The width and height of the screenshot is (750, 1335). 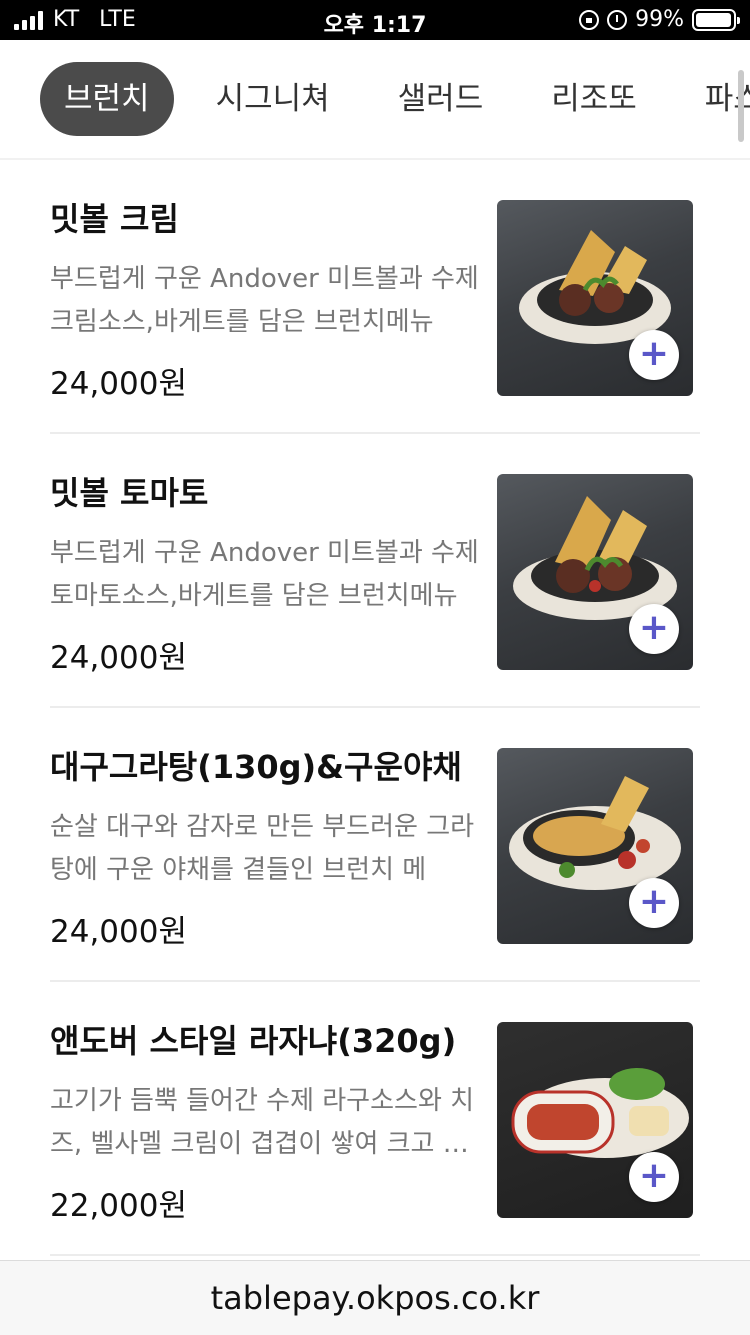 What do you see at coordinates (617, 19) in the screenshot?
I see `alarm-icon` at bounding box center [617, 19].